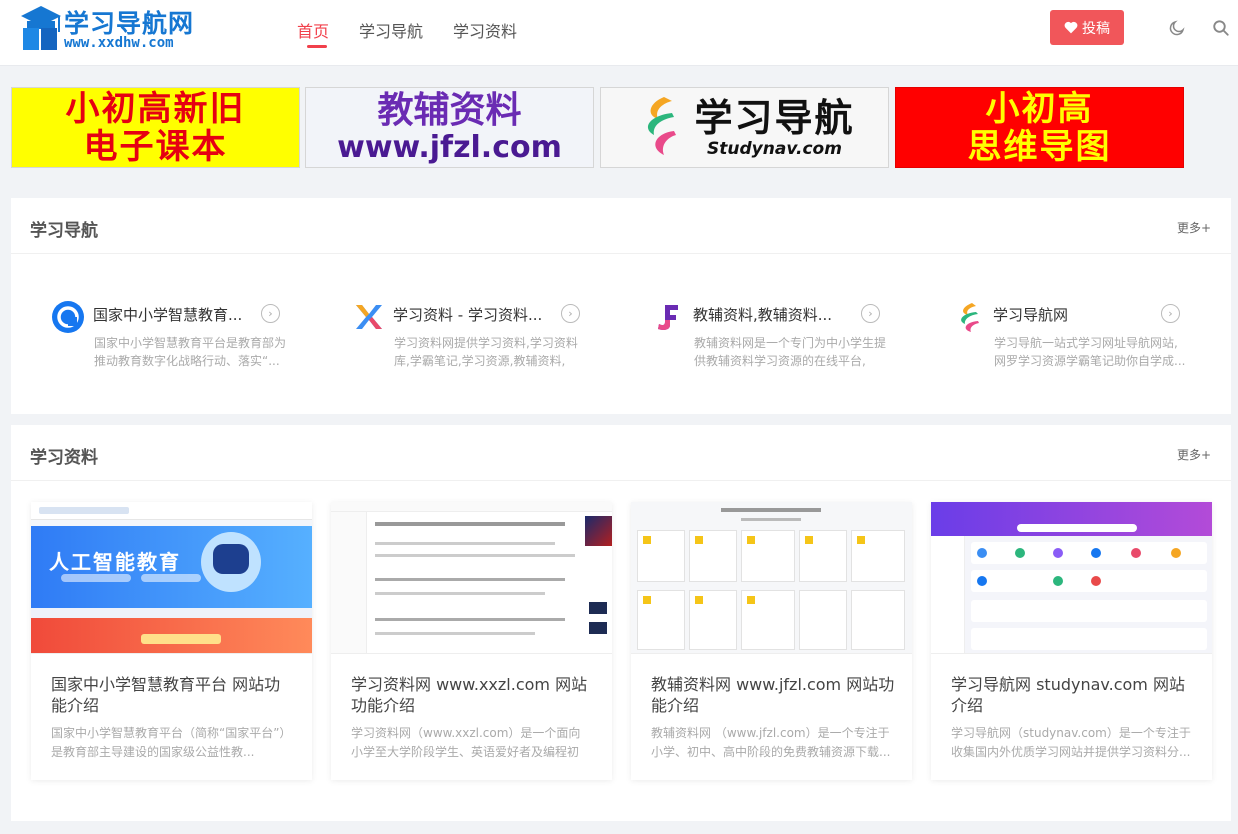 The image size is (1238, 834). Describe the element at coordinates (621, 453) in the screenshot. I see `section-header: 学习资料 更多+` at that location.